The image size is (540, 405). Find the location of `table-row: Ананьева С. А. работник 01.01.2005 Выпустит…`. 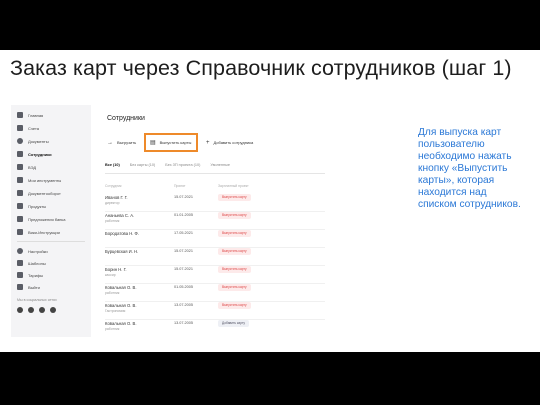

table-row: Ананьева С. А. работник 01.01.2005 Выпустит… is located at coordinates (215, 220).